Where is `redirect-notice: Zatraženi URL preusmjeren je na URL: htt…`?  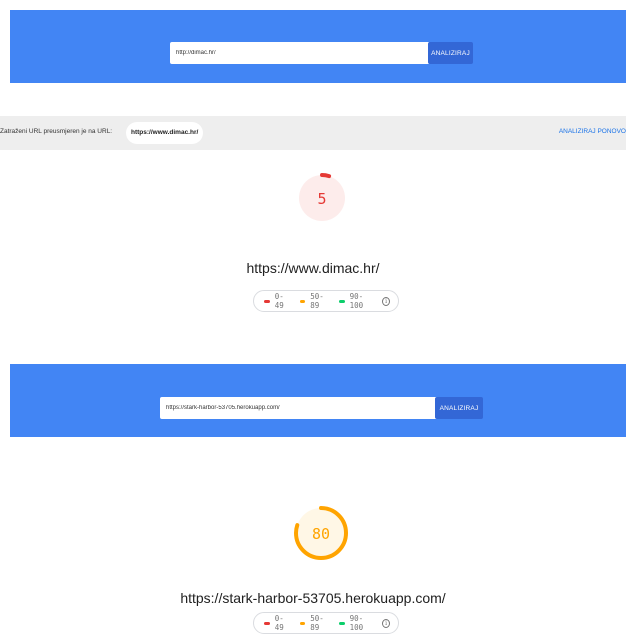 redirect-notice: Zatraženi URL preusmjeren je na URL: htt… is located at coordinates (313, 133).